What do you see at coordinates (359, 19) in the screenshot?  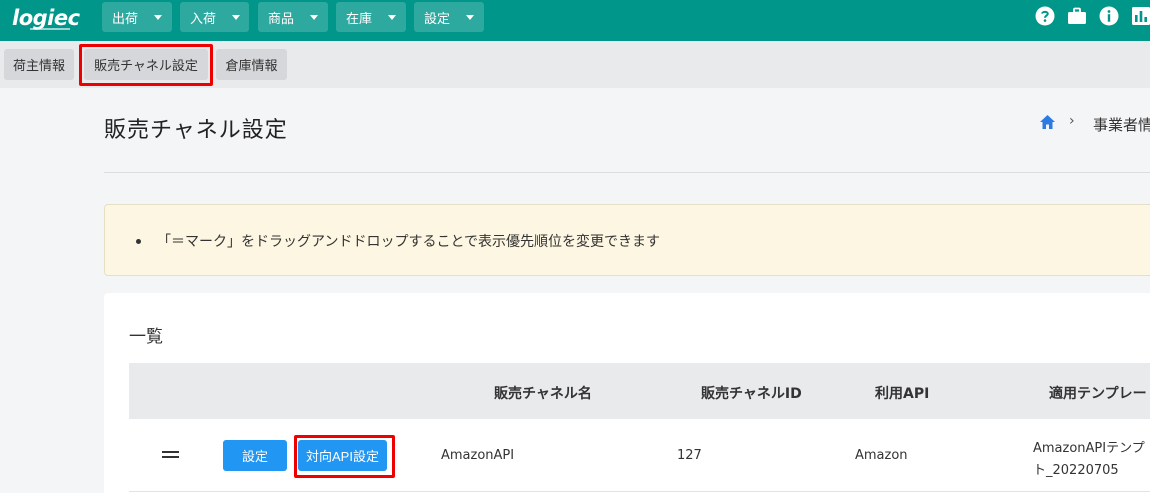 I see `menu-label: 在庫` at bounding box center [359, 19].